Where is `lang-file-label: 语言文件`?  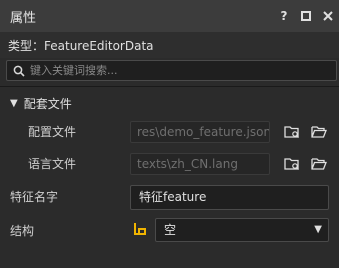 lang-file-label: 语言文件 is located at coordinates (52, 164).